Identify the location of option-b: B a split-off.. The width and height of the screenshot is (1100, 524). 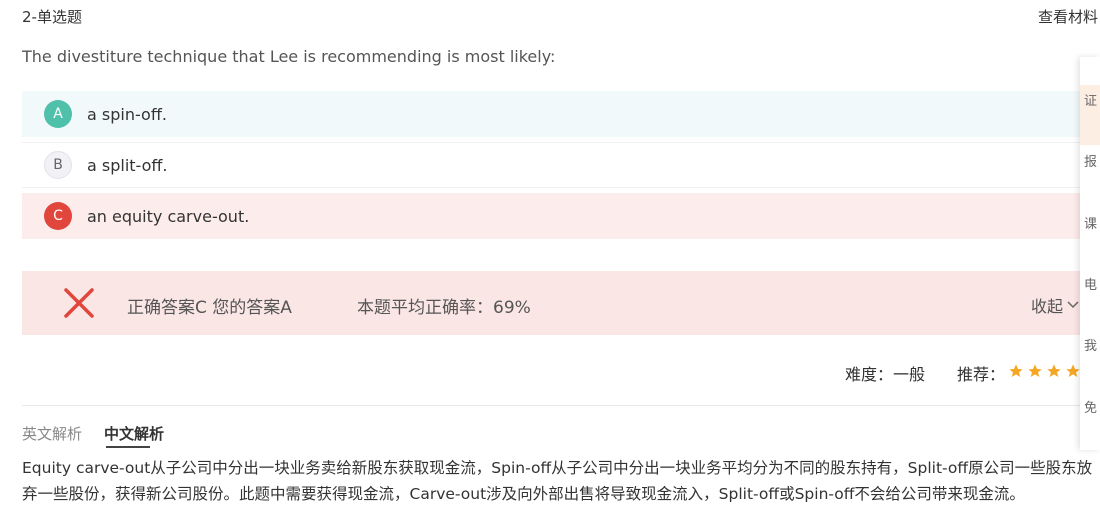
(561, 165).